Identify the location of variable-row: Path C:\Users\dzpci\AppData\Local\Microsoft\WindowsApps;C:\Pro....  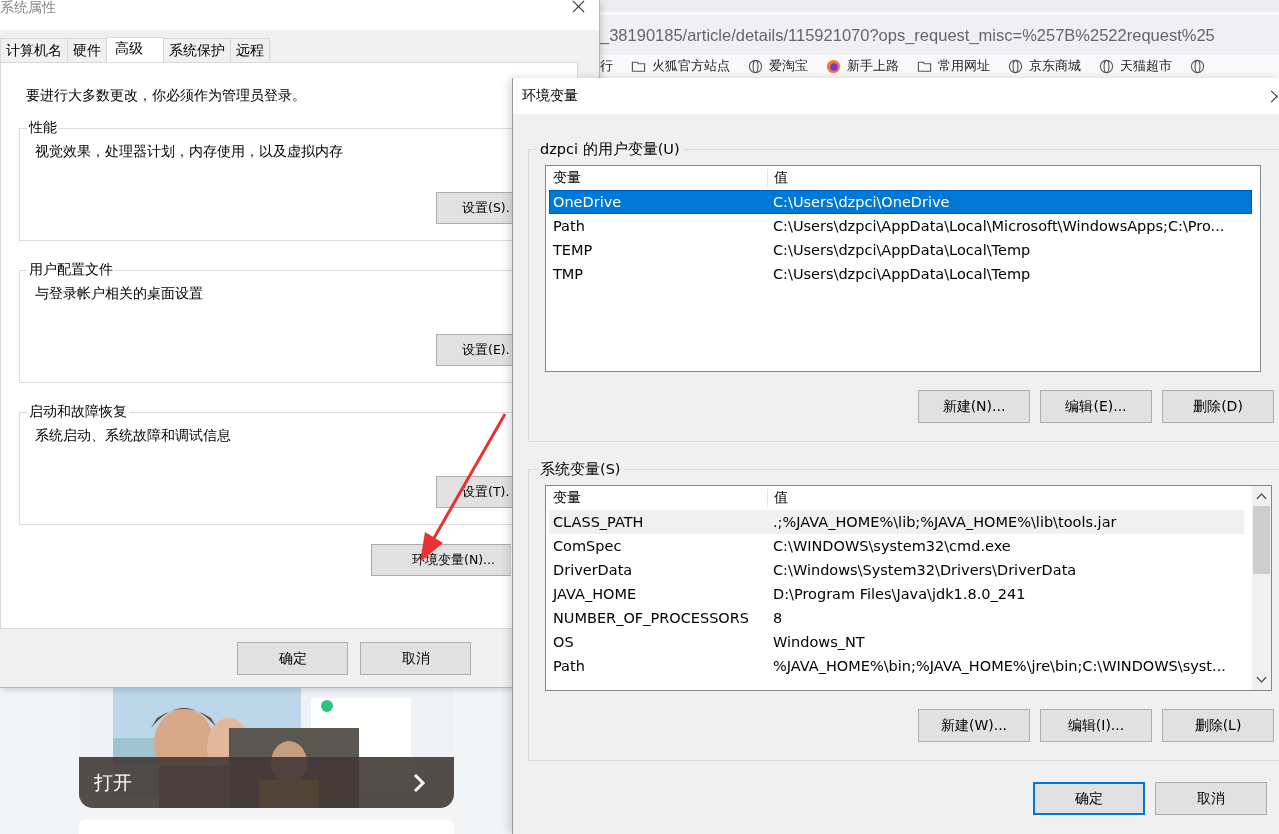
(900, 226).